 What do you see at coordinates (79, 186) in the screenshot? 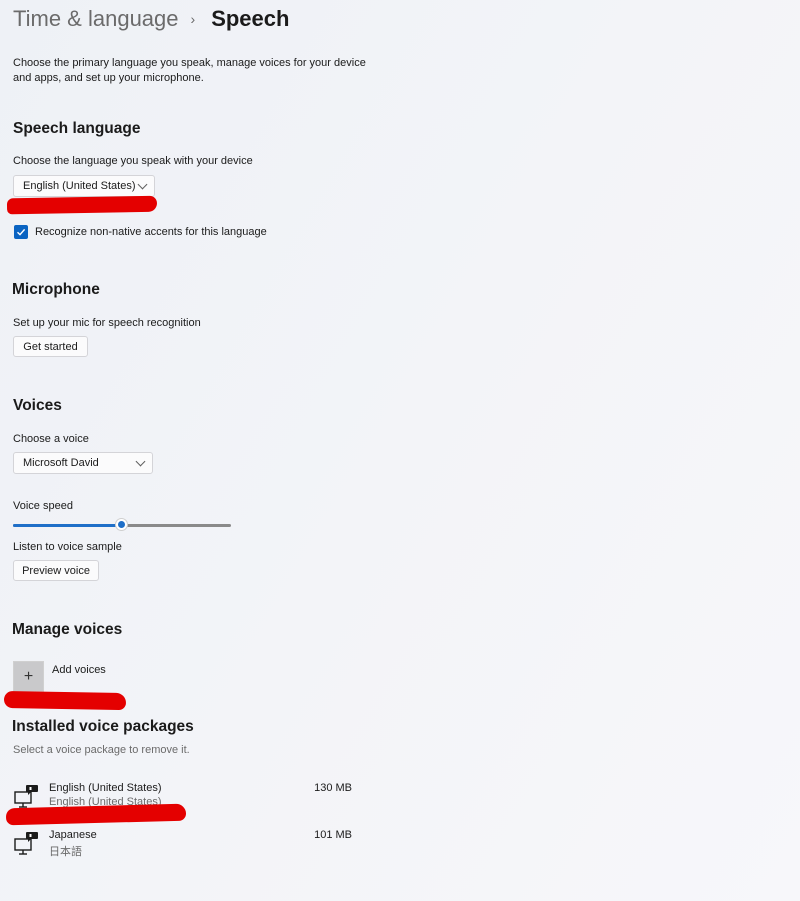
I see `speech-language-selected: English (United States)` at bounding box center [79, 186].